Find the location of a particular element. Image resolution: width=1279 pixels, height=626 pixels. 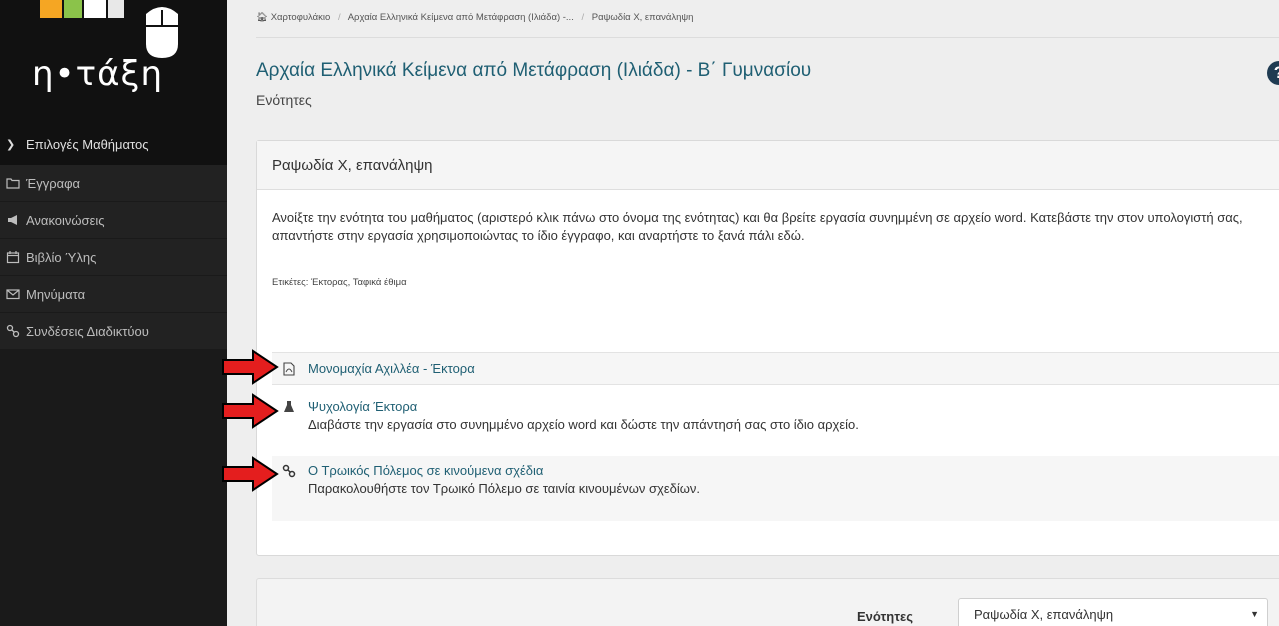

logo: η•τάξη is located at coordinates (113, 61).